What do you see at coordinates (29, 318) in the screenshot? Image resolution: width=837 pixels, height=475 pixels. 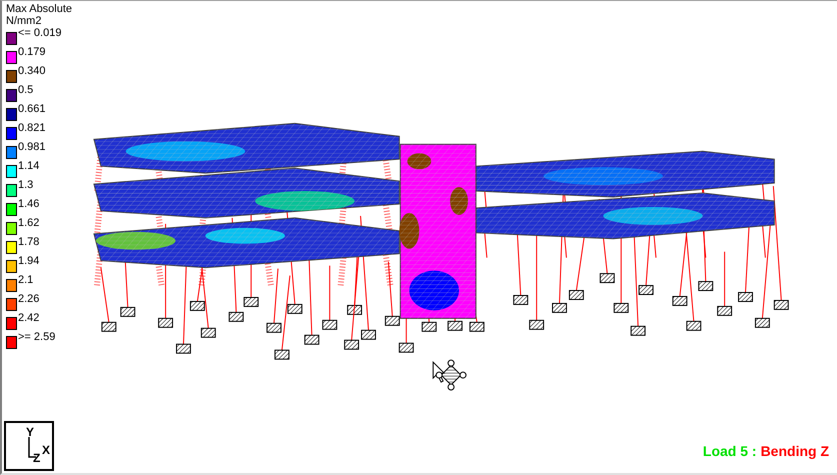 I see `legend-label: 2.42` at bounding box center [29, 318].